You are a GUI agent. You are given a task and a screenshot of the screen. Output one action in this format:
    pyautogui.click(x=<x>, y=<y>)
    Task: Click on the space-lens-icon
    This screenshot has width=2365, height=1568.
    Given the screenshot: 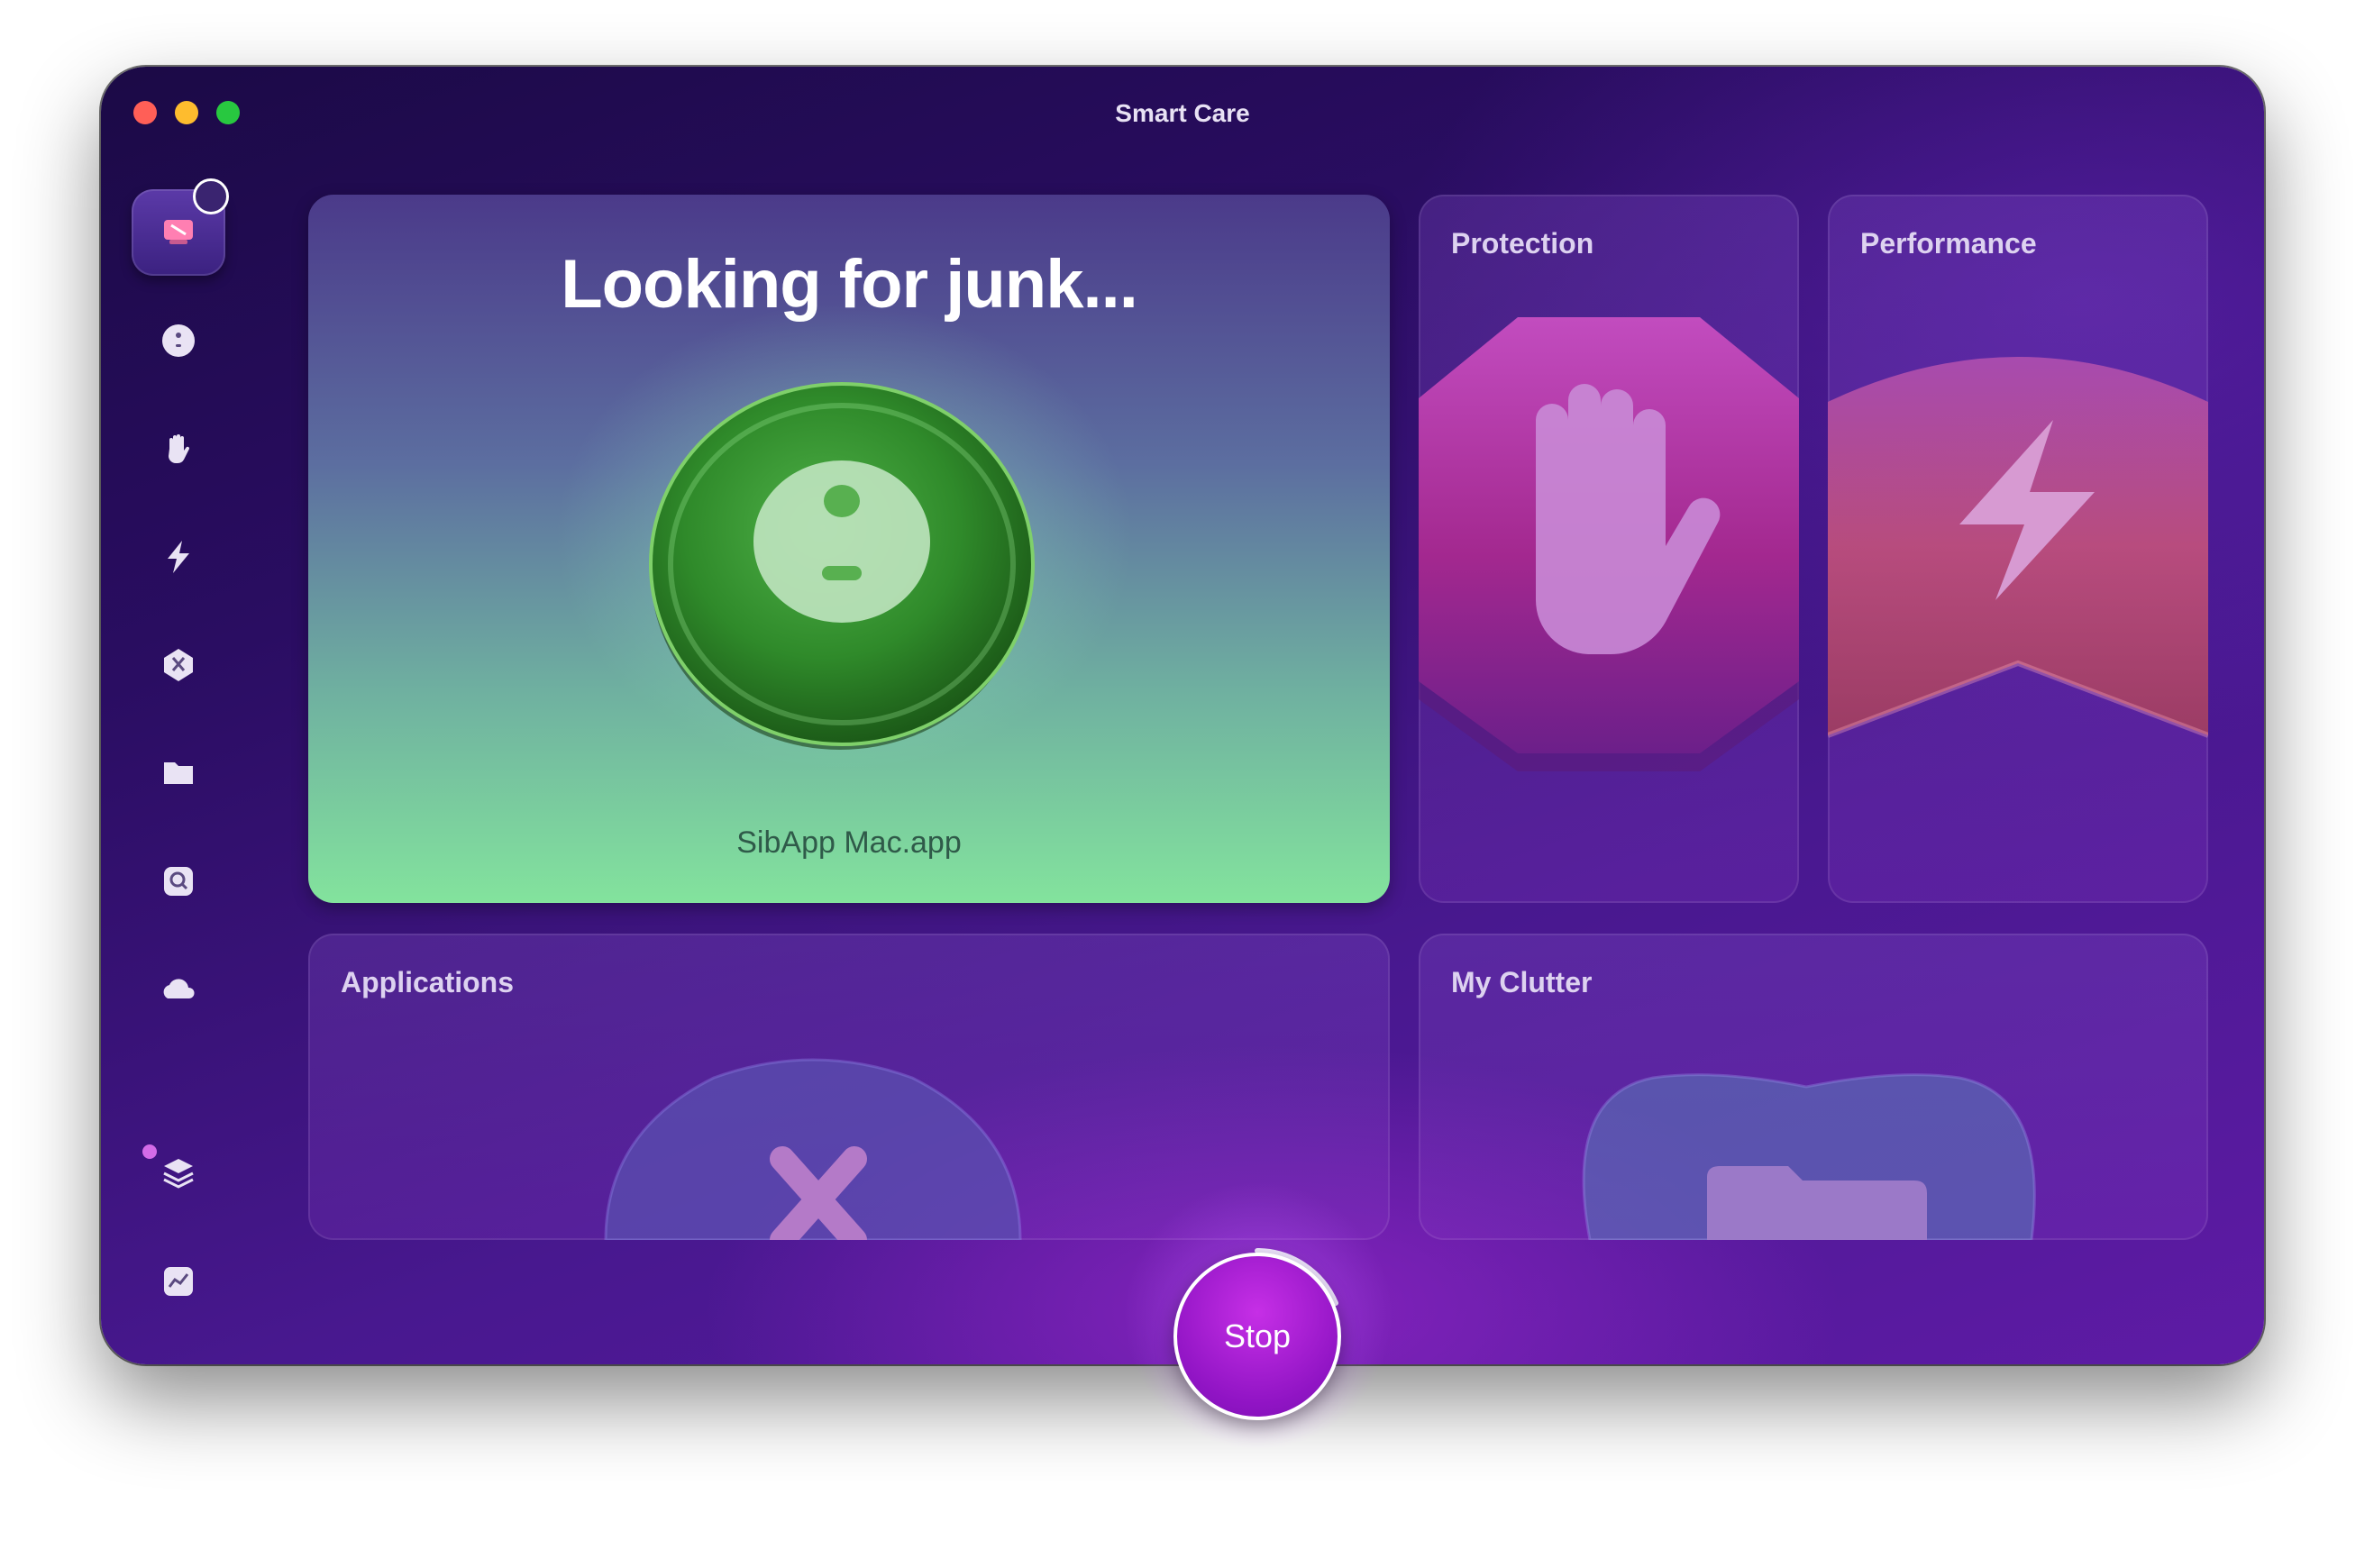 What is the action you would take?
    pyautogui.click(x=178, y=881)
    